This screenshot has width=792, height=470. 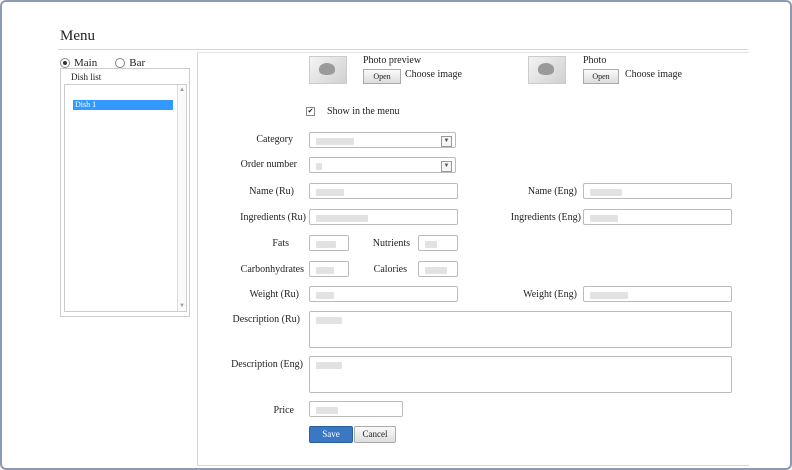 I want to click on weight-ru-input, so click(x=383, y=294).